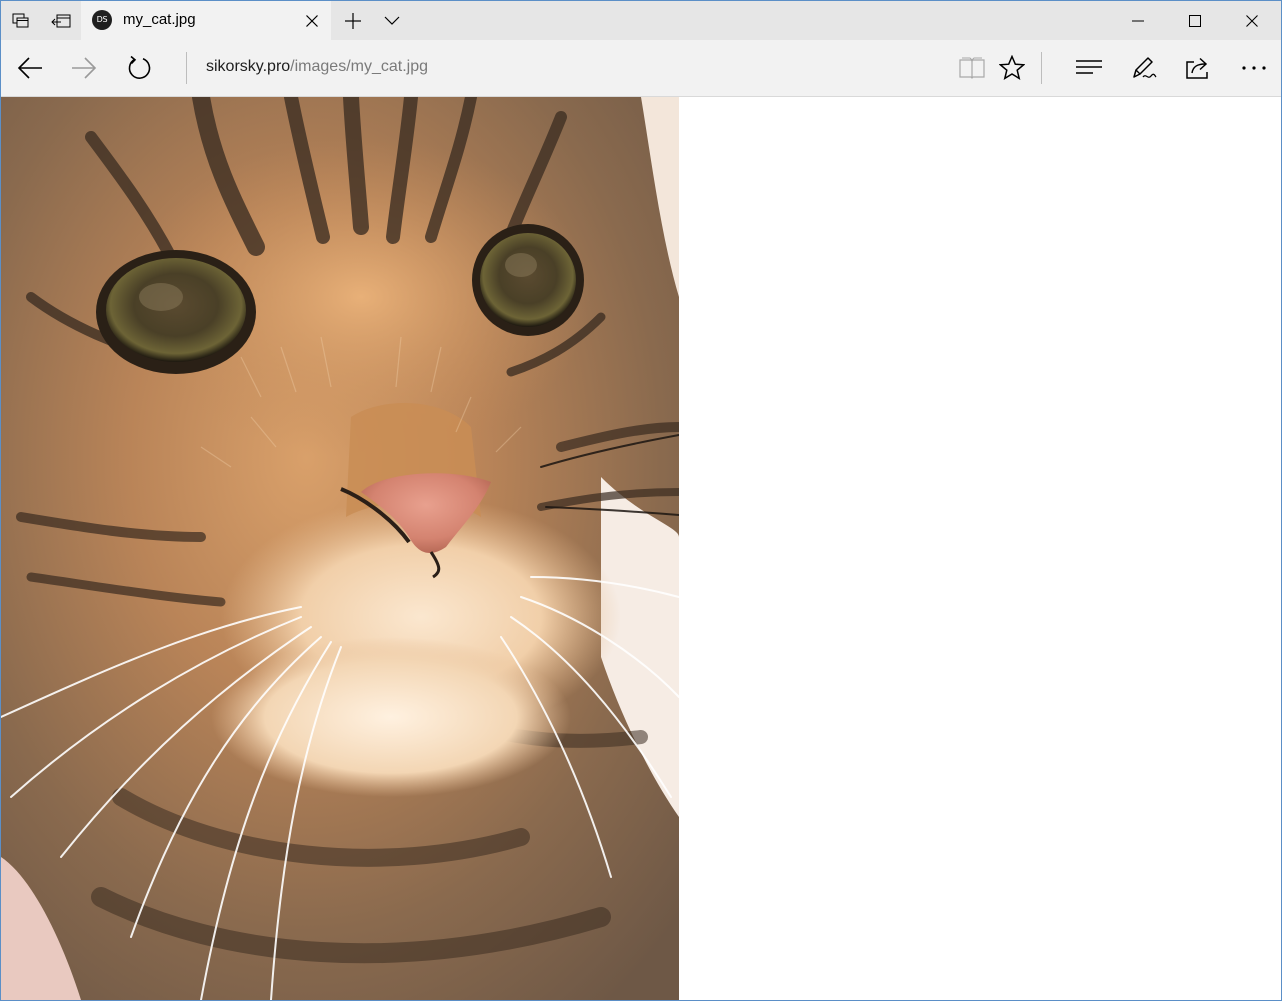  I want to click on tab-close-icon, so click(312, 20).